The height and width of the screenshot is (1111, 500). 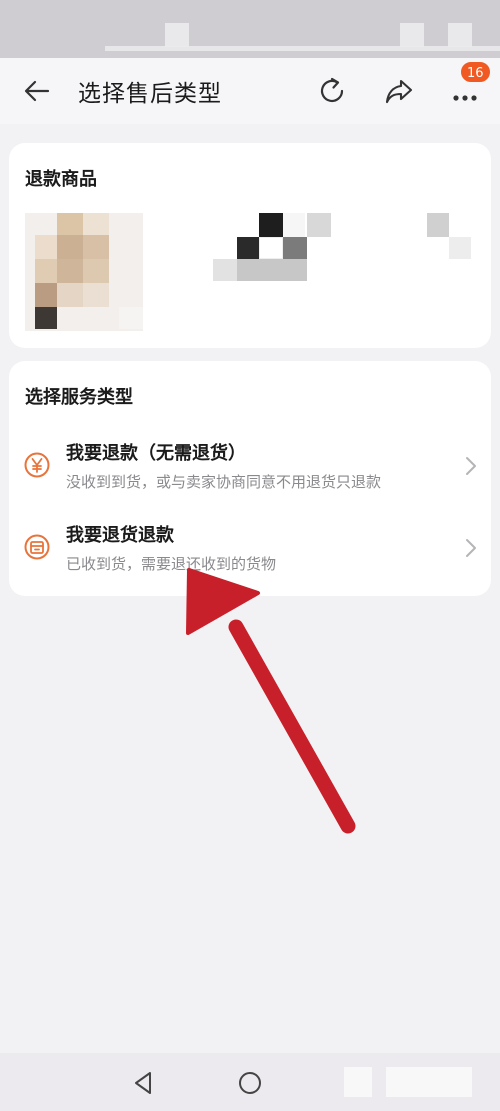 What do you see at coordinates (302, 48) in the screenshot?
I see `status-line` at bounding box center [302, 48].